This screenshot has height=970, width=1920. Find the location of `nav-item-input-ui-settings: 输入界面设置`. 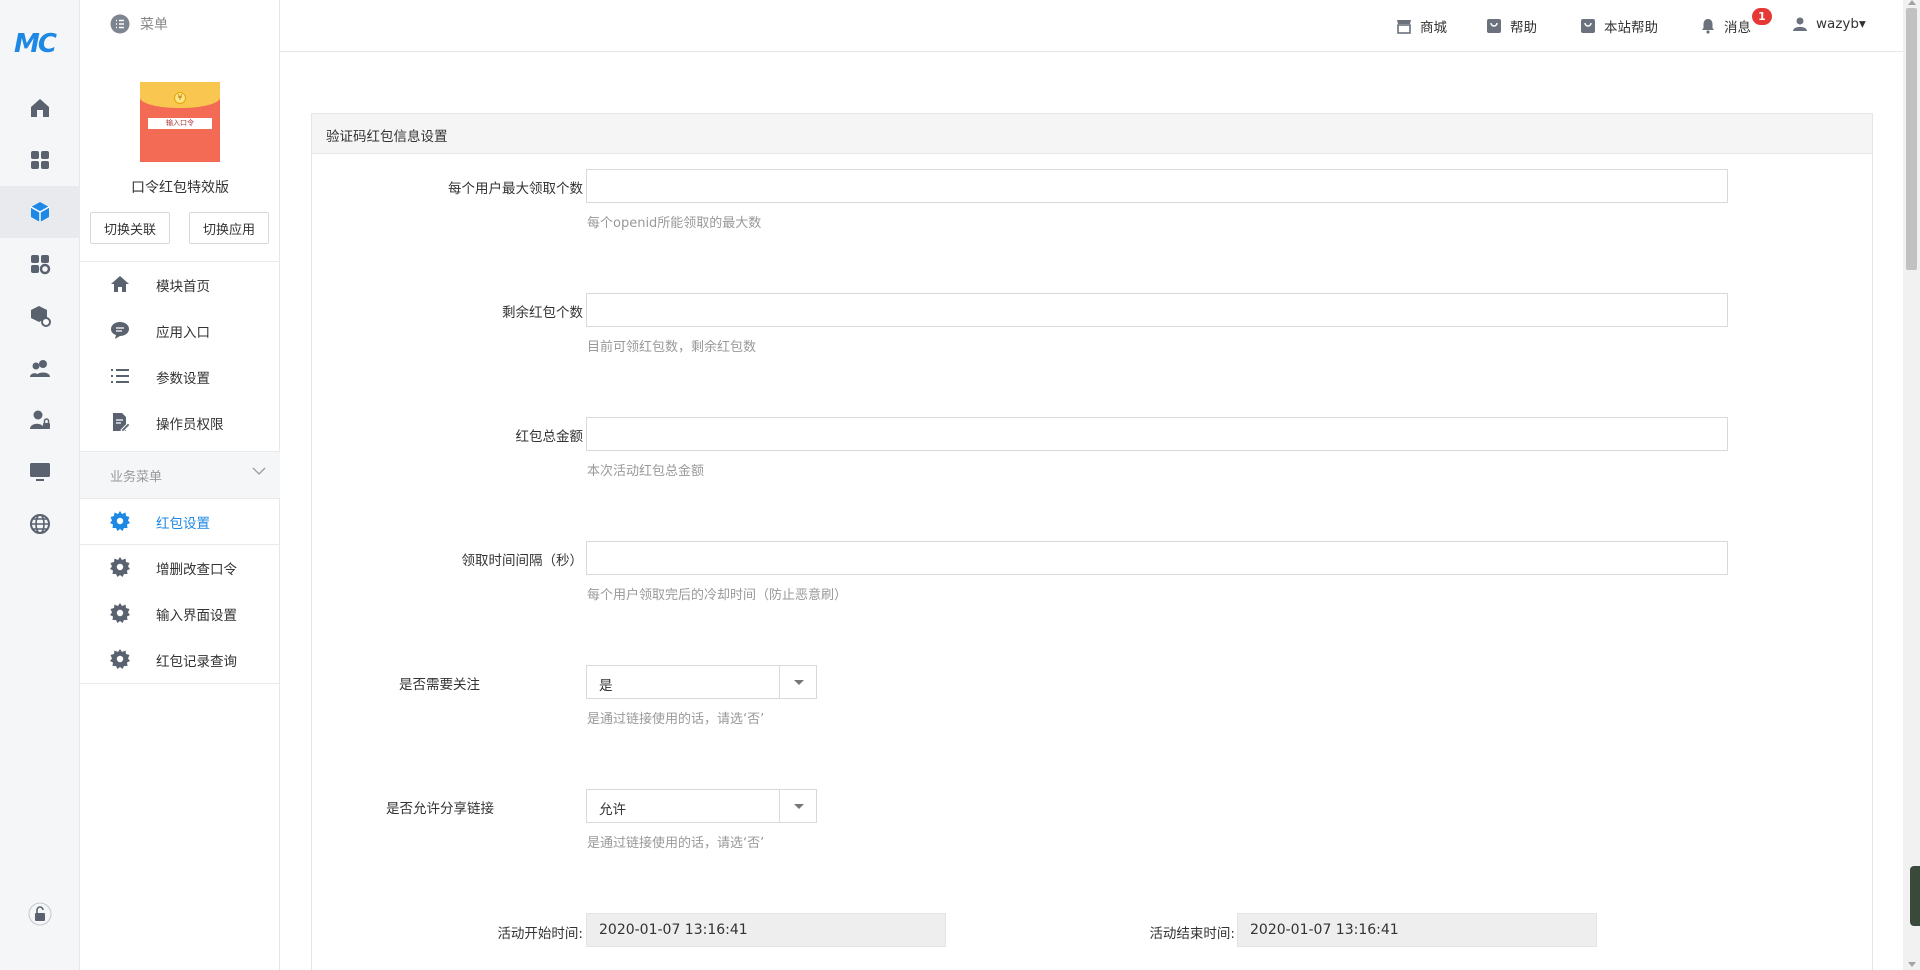

nav-item-input-ui-settings: 输入界面设置 is located at coordinates (180, 613).